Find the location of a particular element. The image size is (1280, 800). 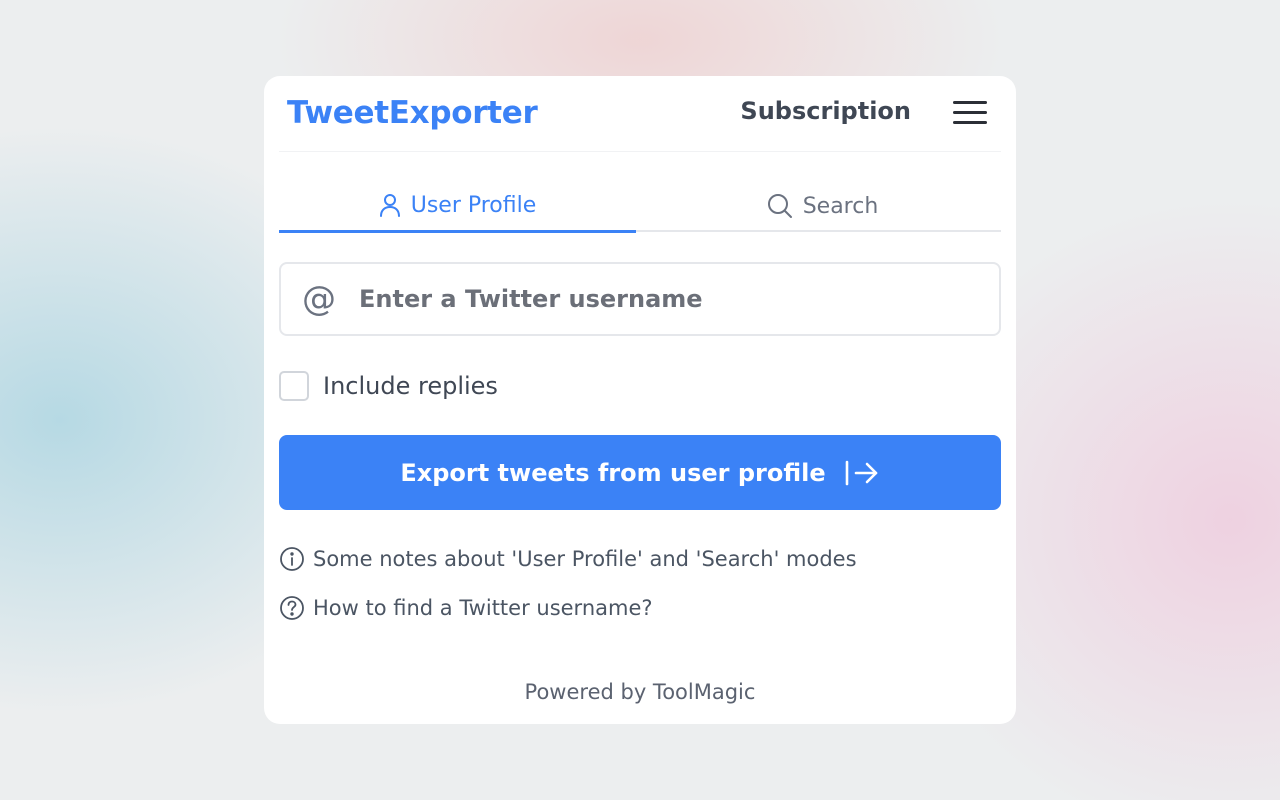

find-username-help-link: How to find a Twitter username? is located at coordinates (466, 608).